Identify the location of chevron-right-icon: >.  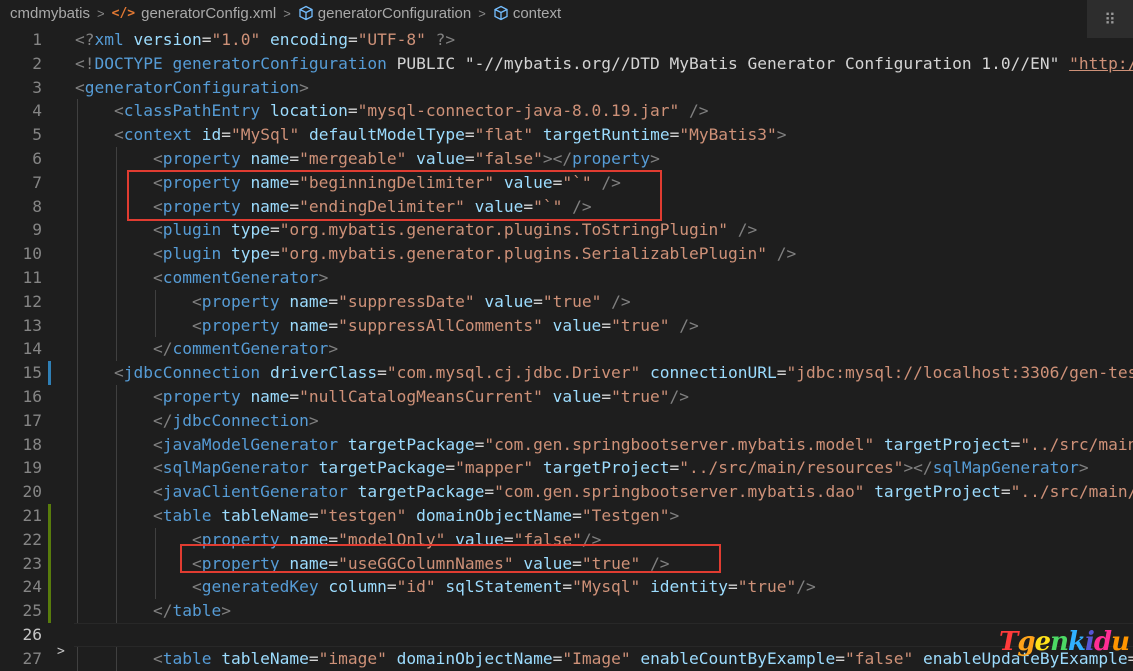
(101, 13).